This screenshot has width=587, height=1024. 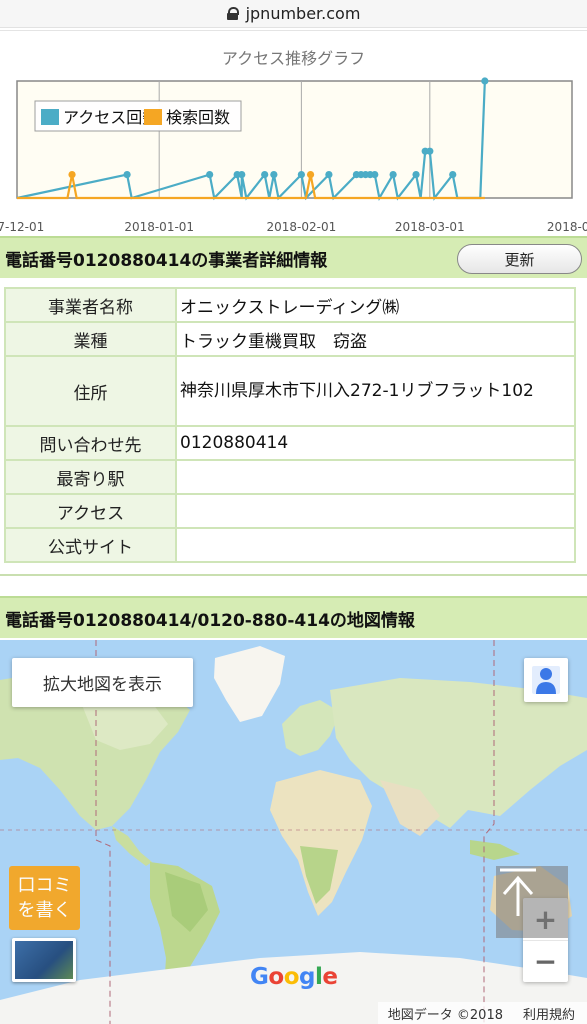 What do you see at coordinates (294, 977) in the screenshot?
I see `google-logo: Google` at bounding box center [294, 977].